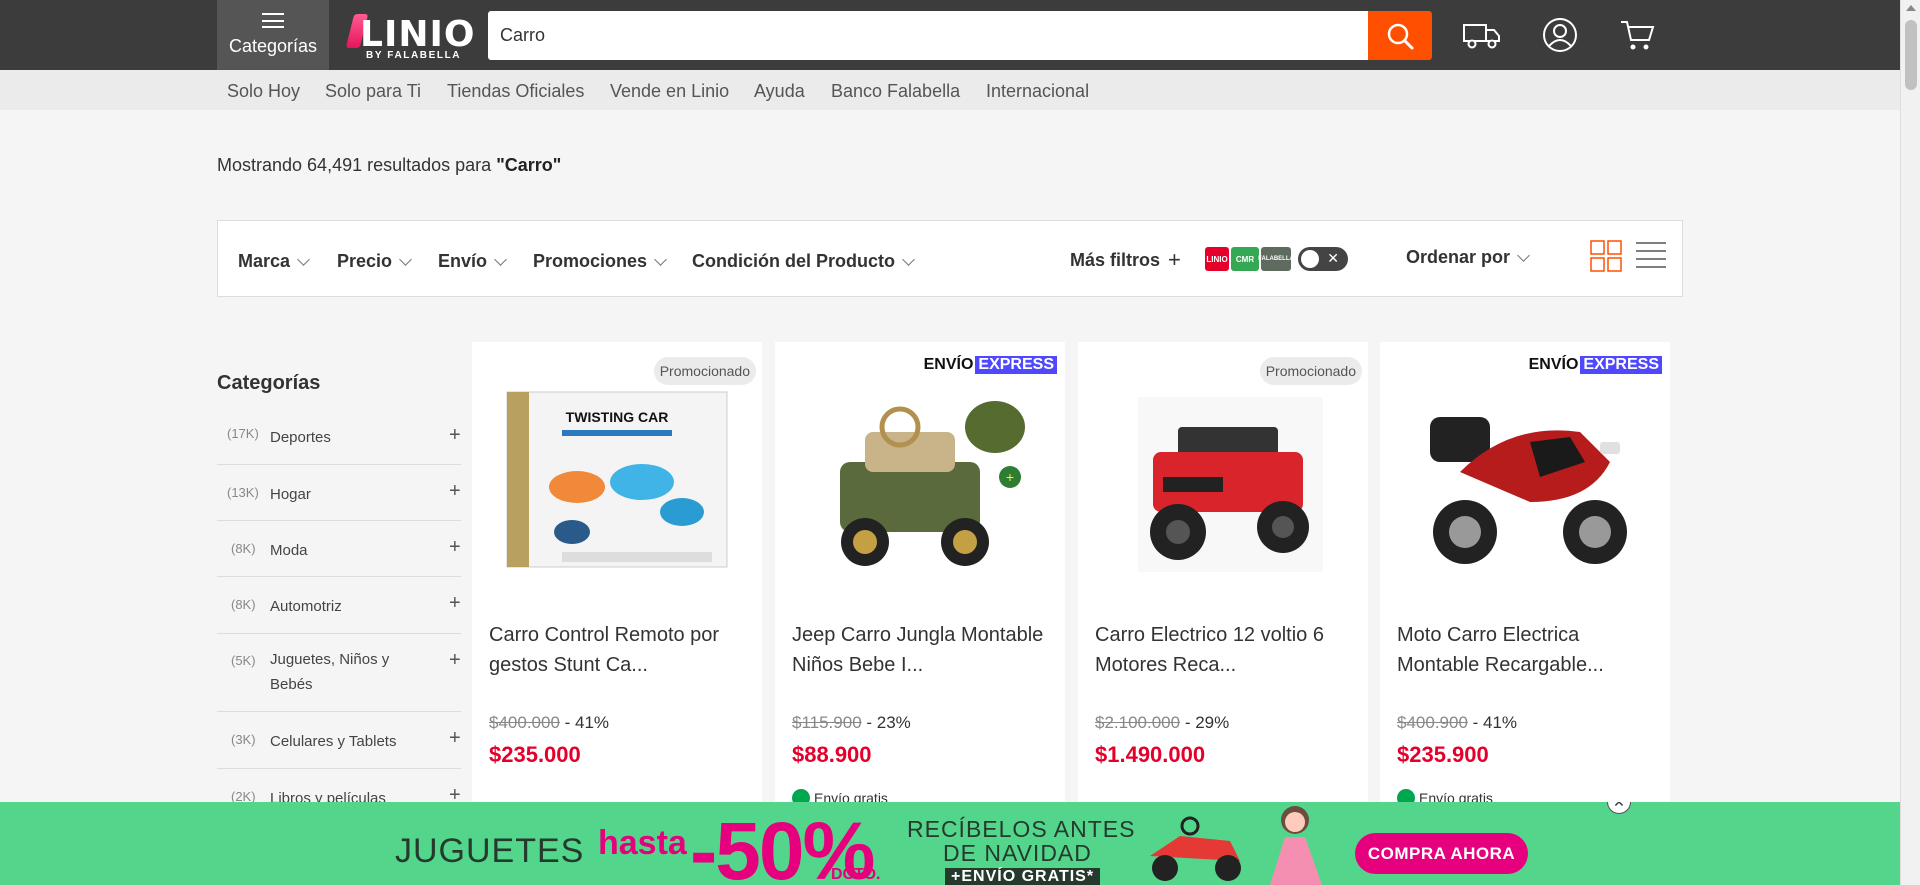 The image size is (1920, 885). I want to click on price-row: $400.000 - 41%, so click(549, 723).